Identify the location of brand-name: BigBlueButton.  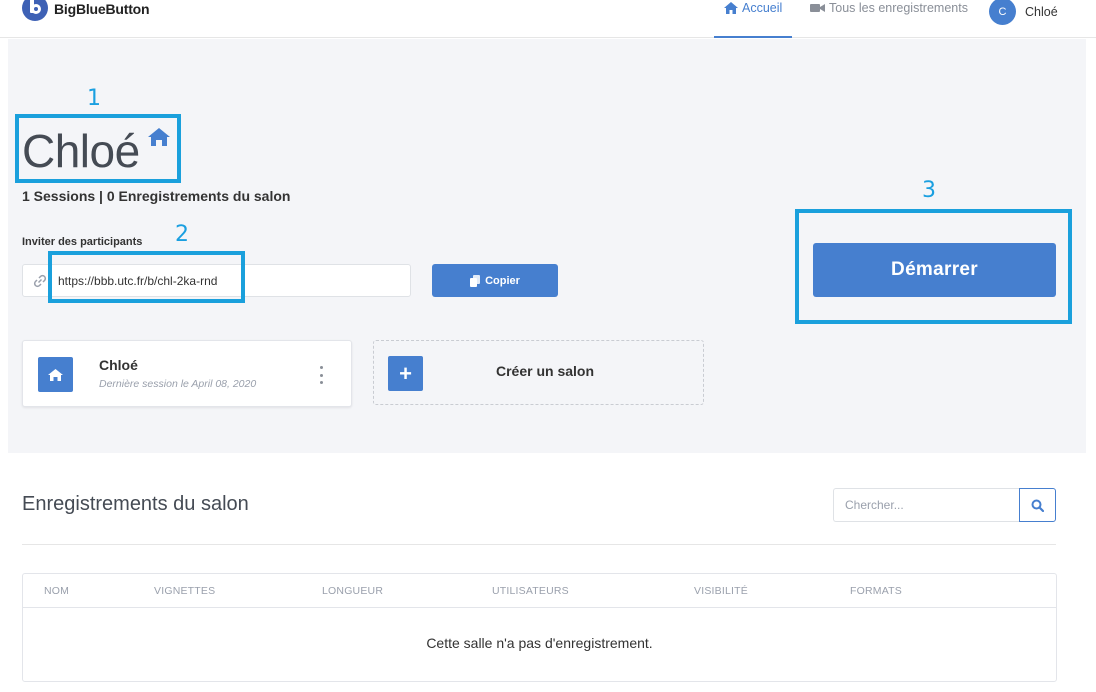
(102, 9).